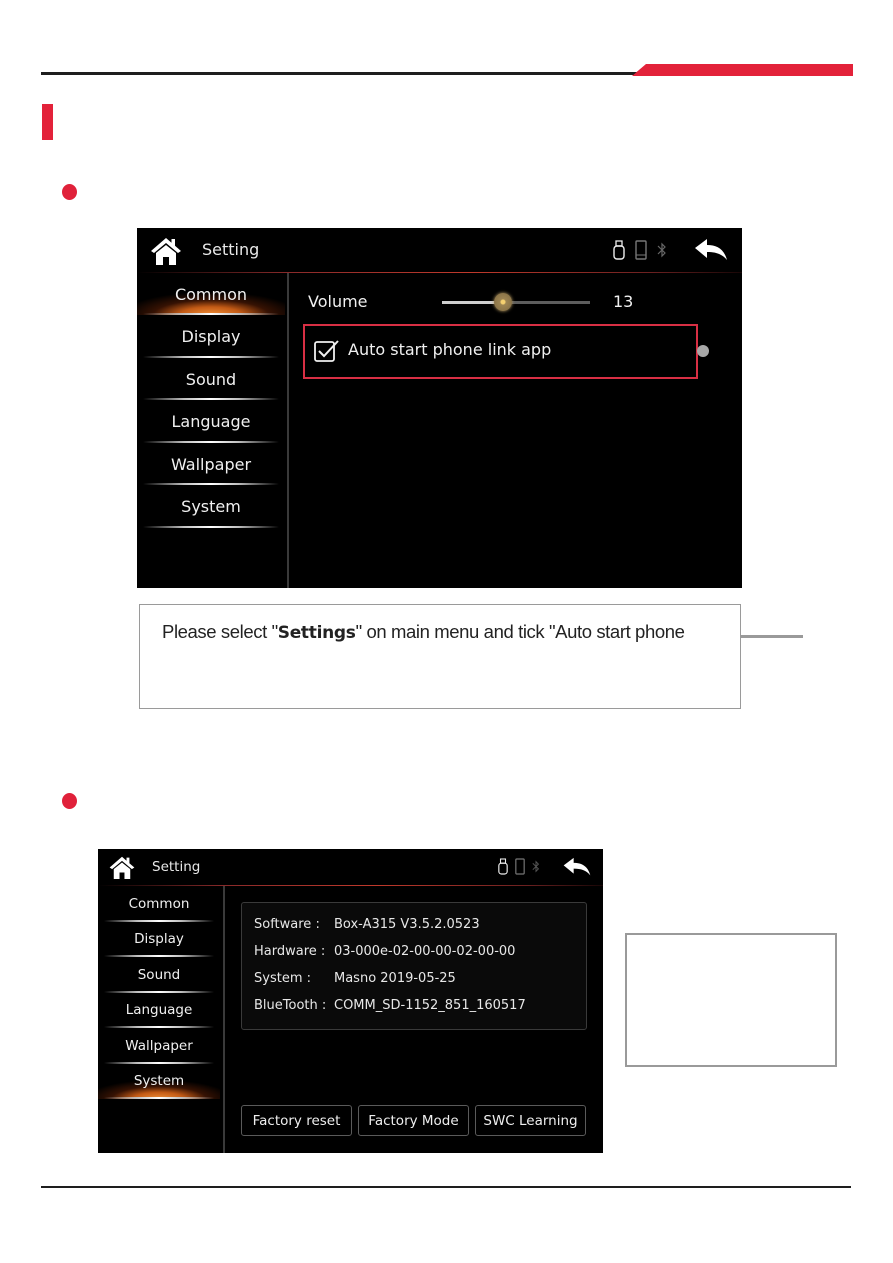 Image resolution: width=893 pixels, height=1263 pixels. I want to click on auto-start-label: Auto start phone link app, so click(450, 349).